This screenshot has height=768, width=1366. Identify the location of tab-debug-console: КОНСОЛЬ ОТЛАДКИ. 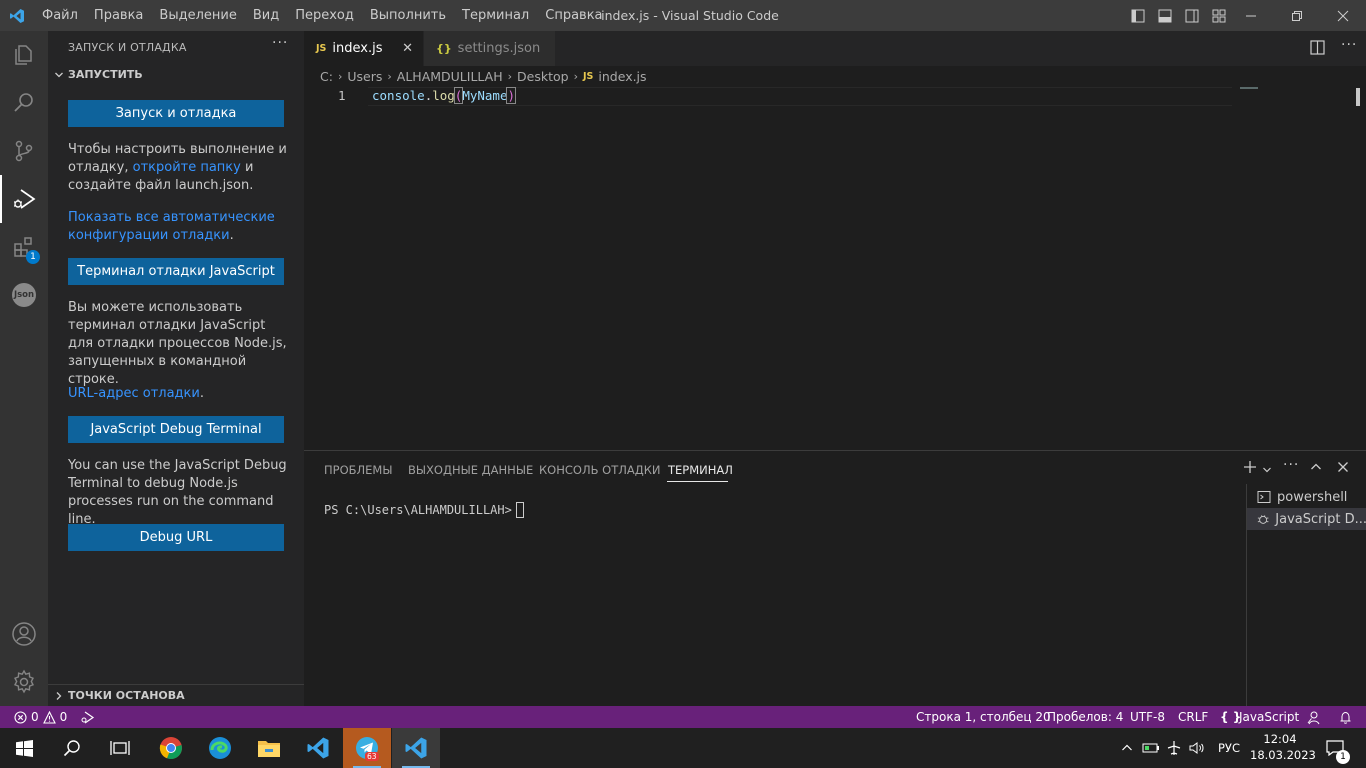
(599, 470).